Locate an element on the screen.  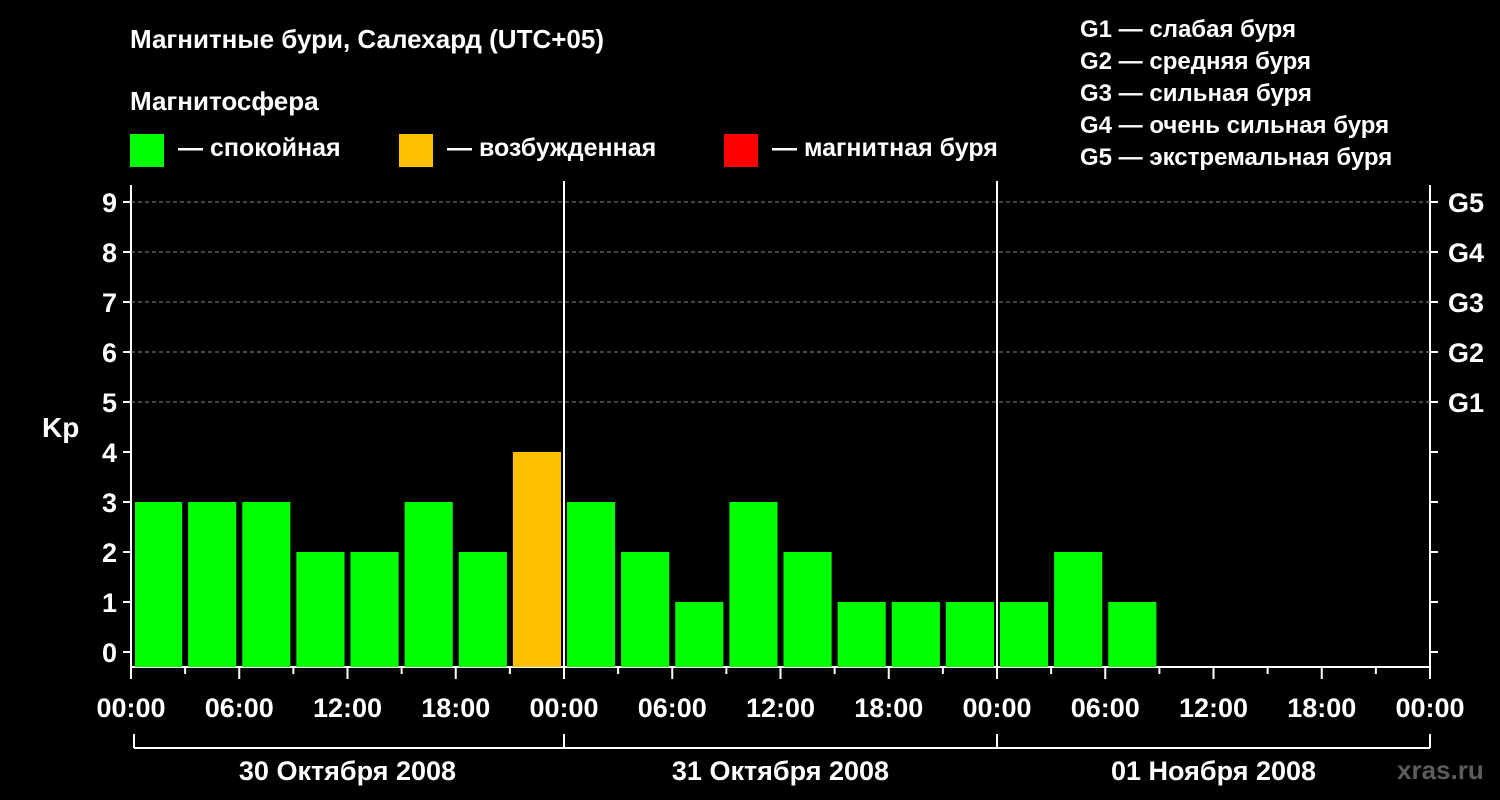
y-tick-label: 1 is located at coordinates (109, 603).